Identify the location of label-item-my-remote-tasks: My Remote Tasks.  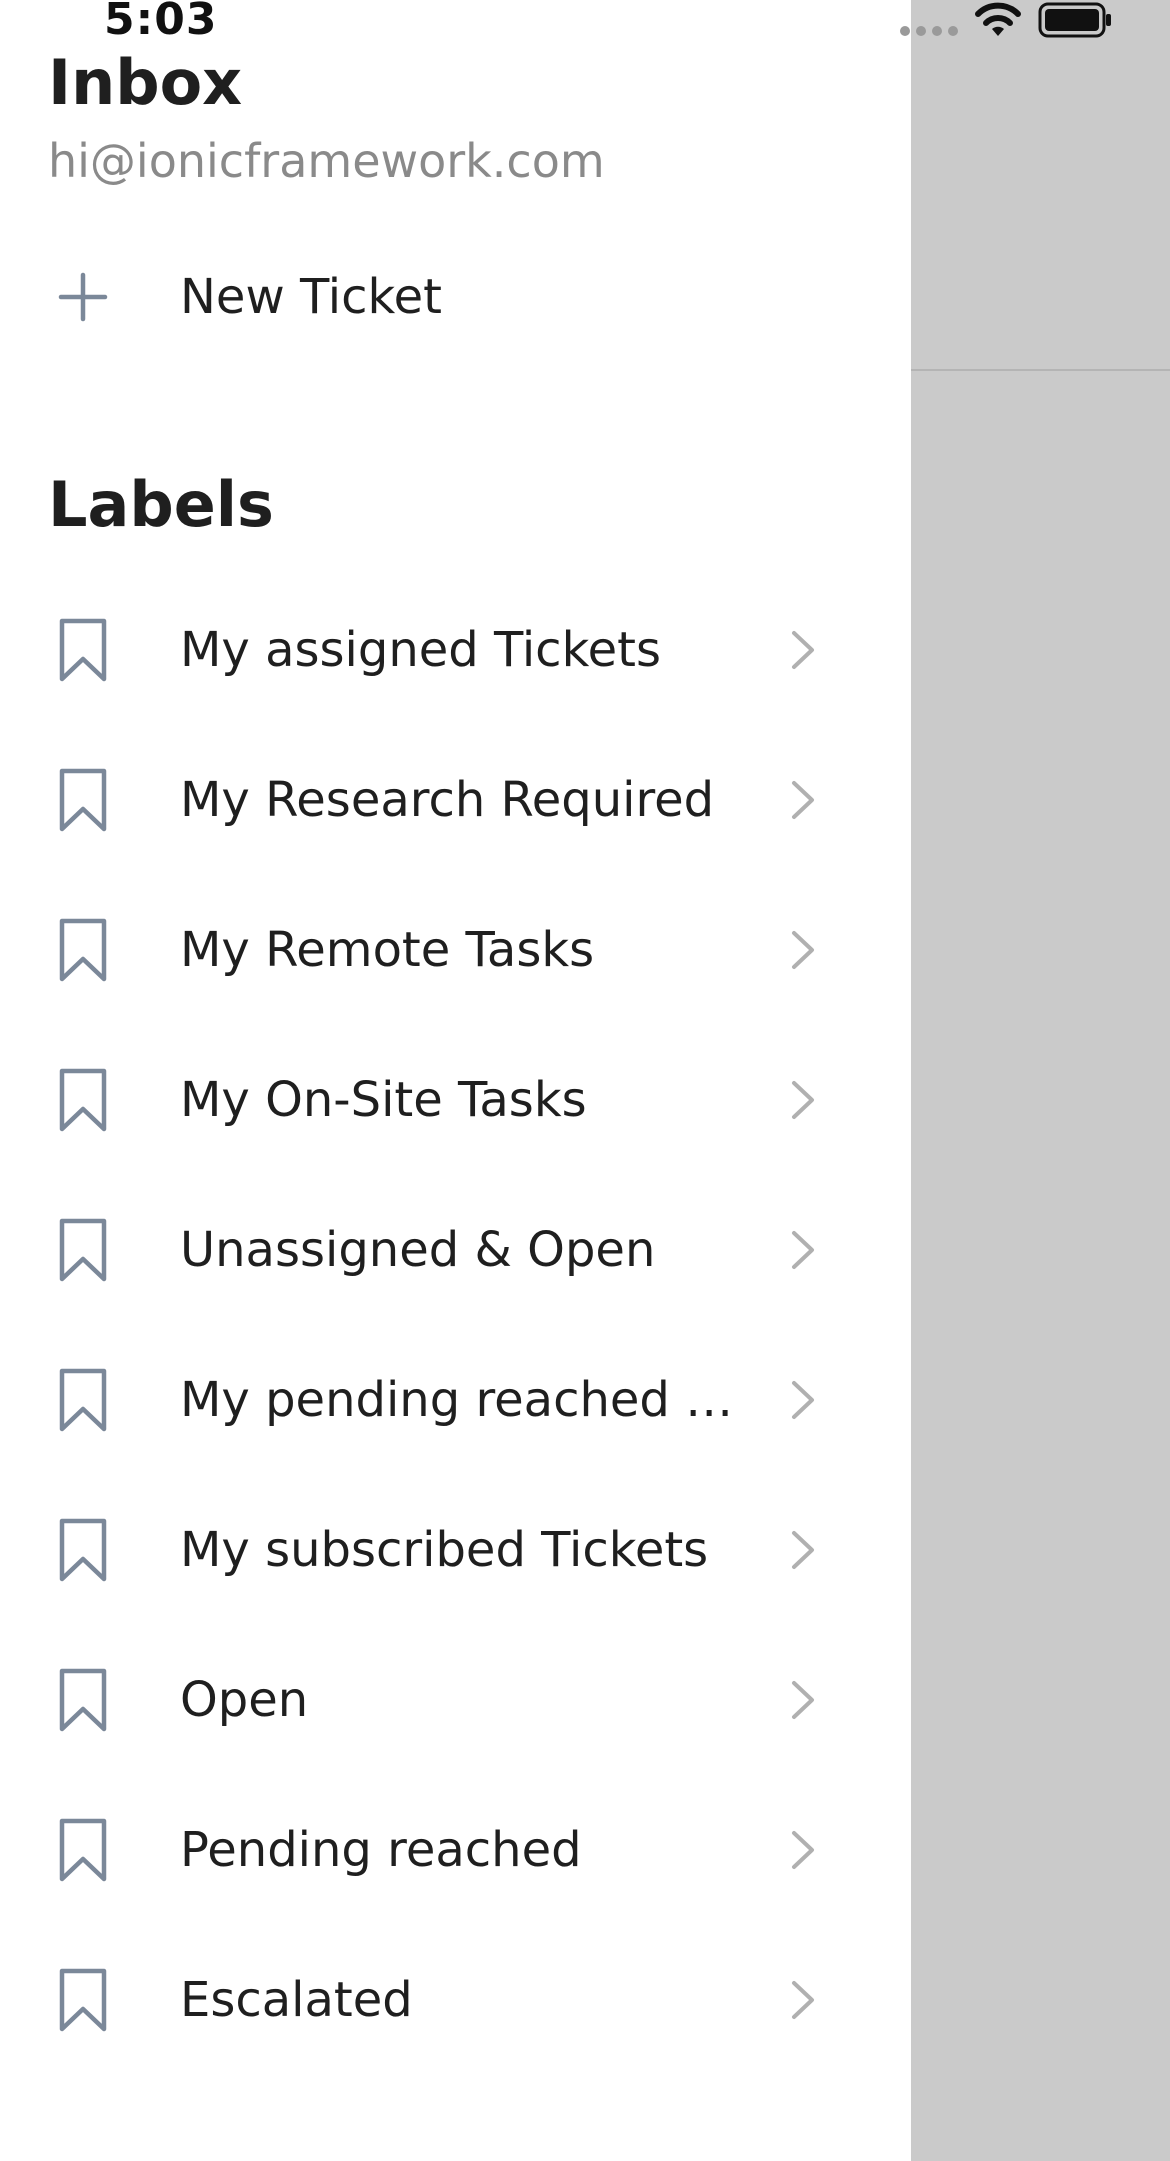
(455, 950).